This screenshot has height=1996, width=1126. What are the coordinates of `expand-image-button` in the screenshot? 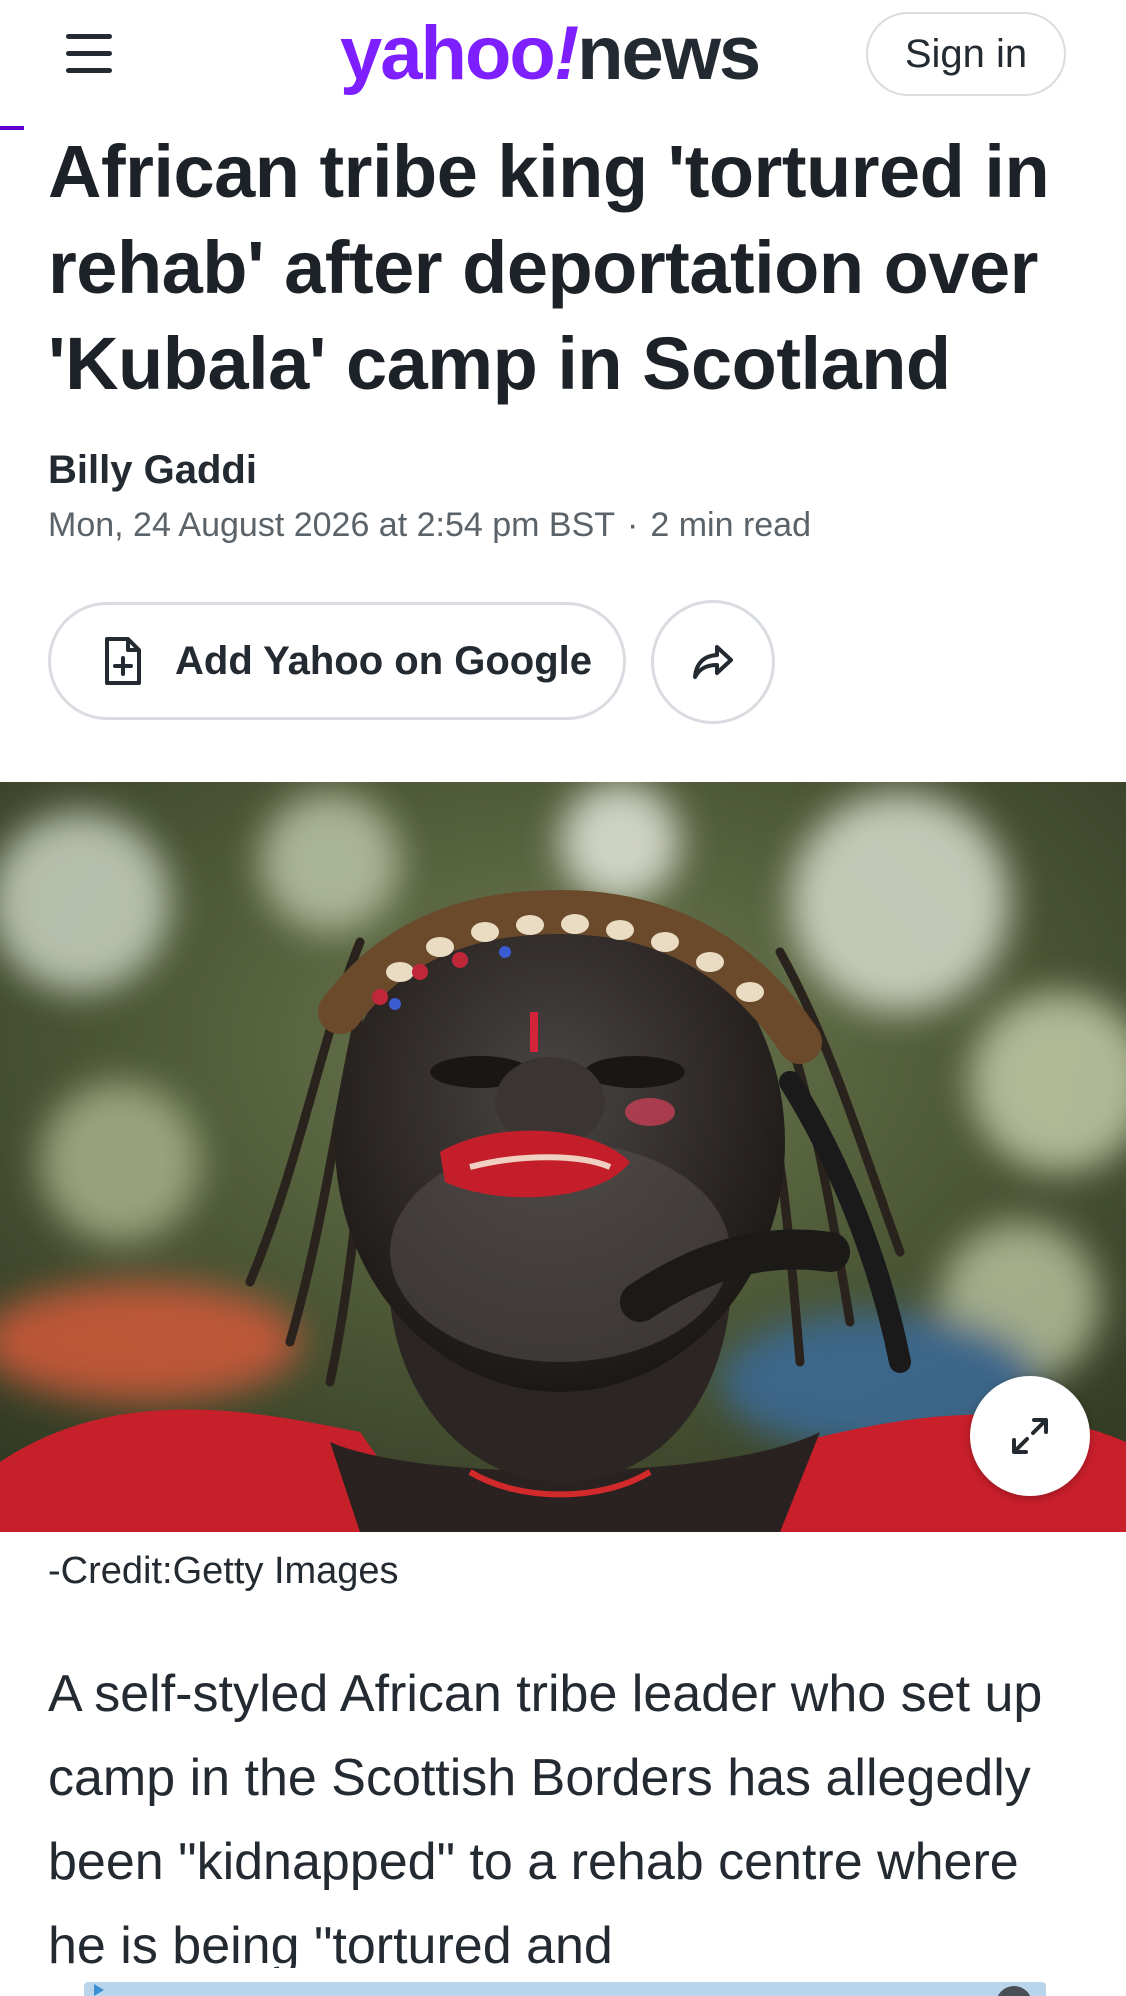 It's located at (1030, 1436).